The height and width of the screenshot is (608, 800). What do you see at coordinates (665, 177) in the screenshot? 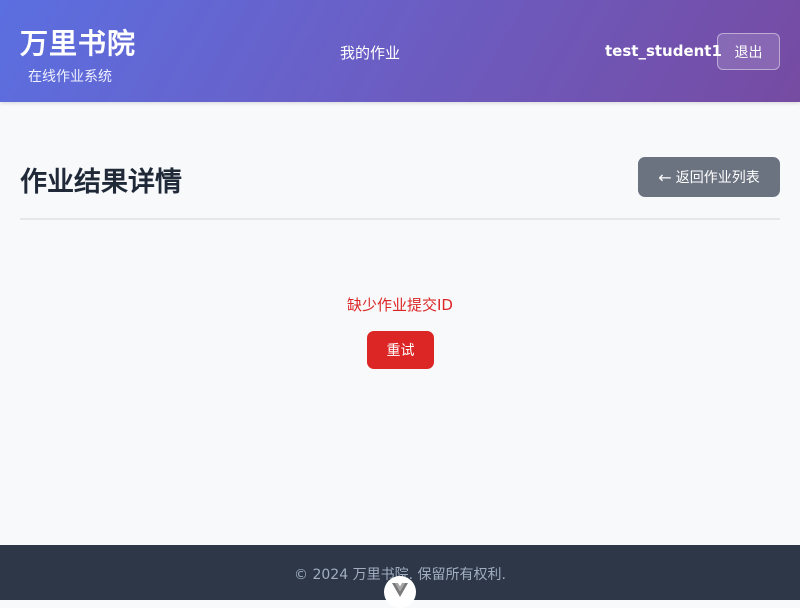
I see `arrow-left-icon: ←` at bounding box center [665, 177].